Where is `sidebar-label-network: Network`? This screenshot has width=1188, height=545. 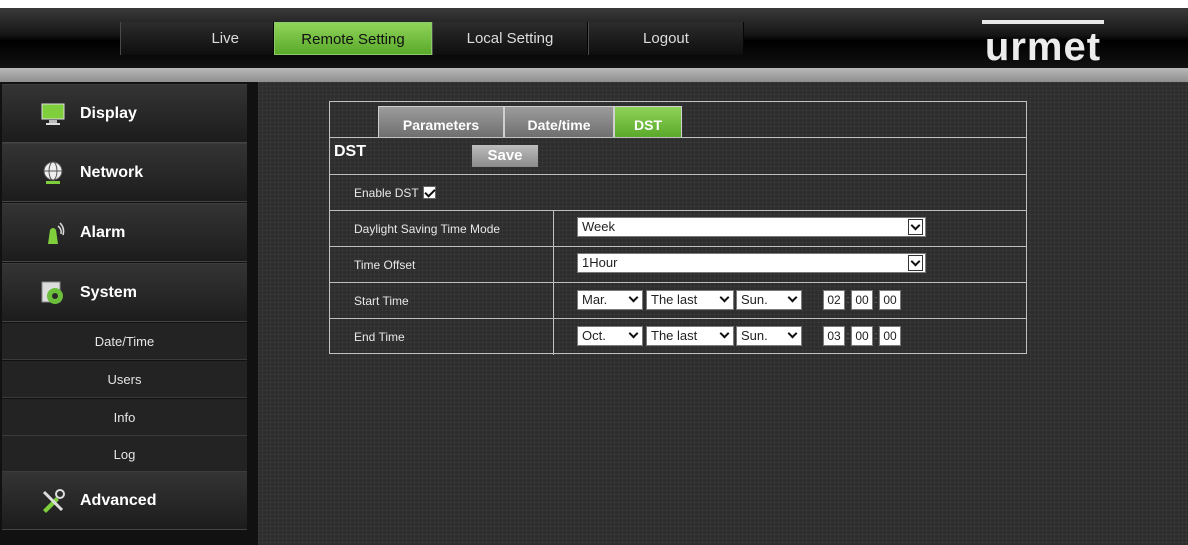 sidebar-label-network: Network is located at coordinates (112, 172).